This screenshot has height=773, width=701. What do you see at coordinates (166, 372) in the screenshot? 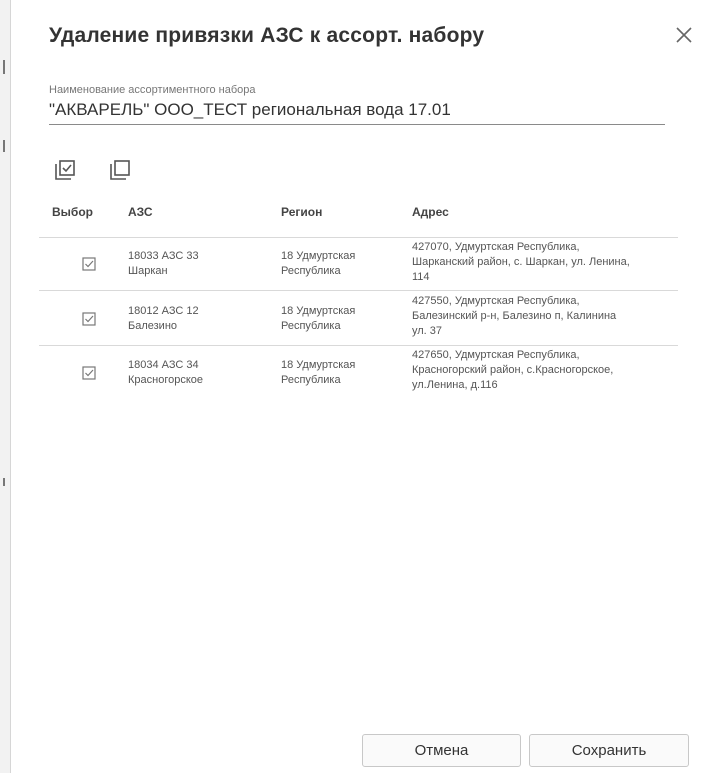
I see `azs-cell: 18034 АЗС 34 Красногорское` at bounding box center [166, 372].